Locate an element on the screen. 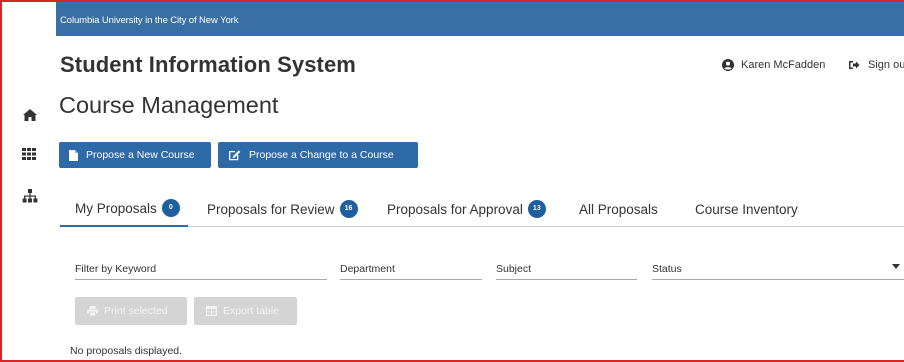 This screenshot has height=362, width=904. edit-icon is located at coordinates (235, 155).